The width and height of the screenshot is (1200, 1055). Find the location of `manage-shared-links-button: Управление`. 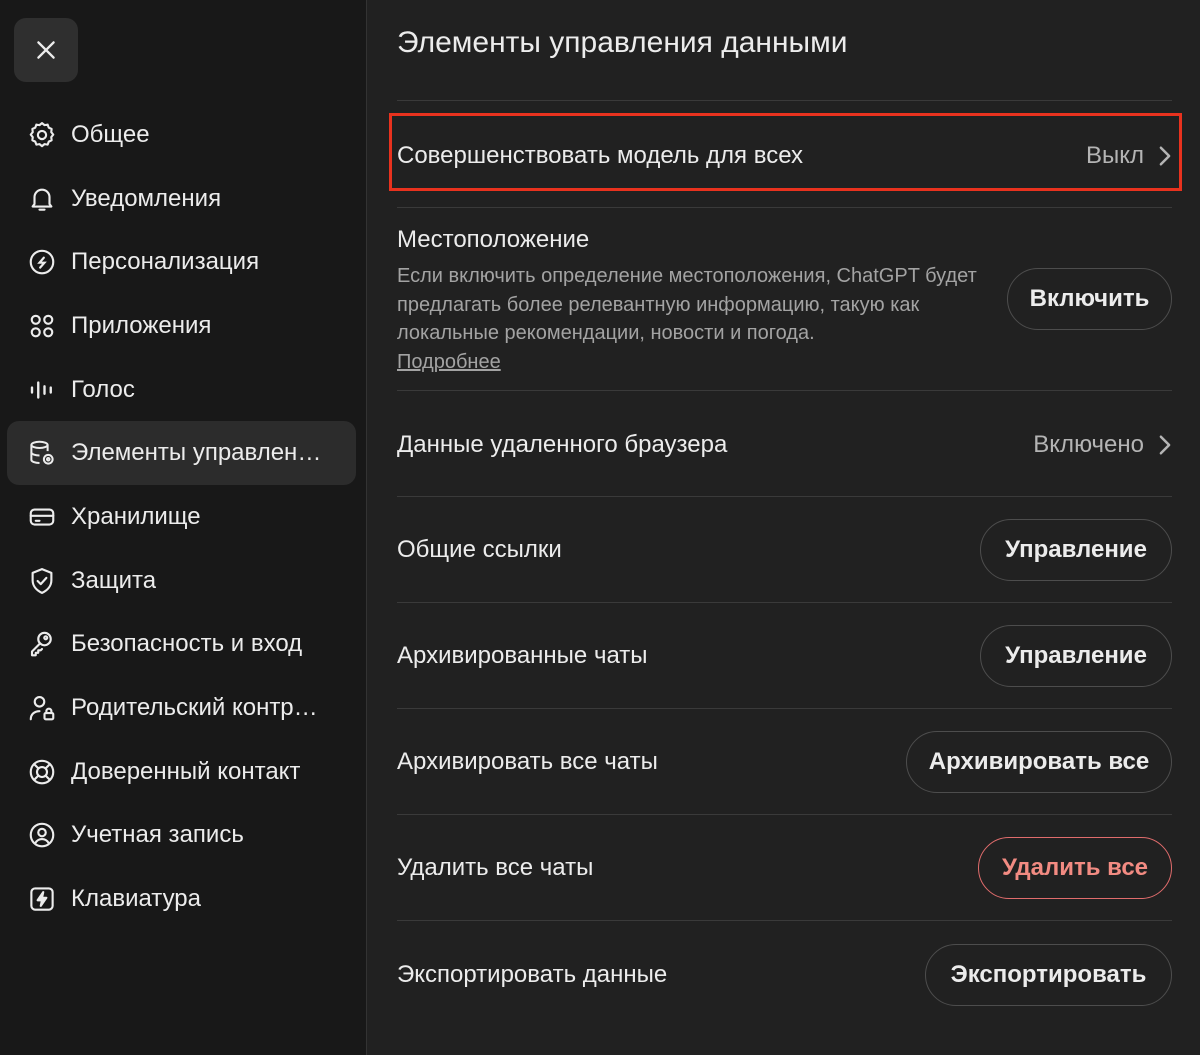

manage-shared-links-button: Управление is located at coordinates (1076, 550).